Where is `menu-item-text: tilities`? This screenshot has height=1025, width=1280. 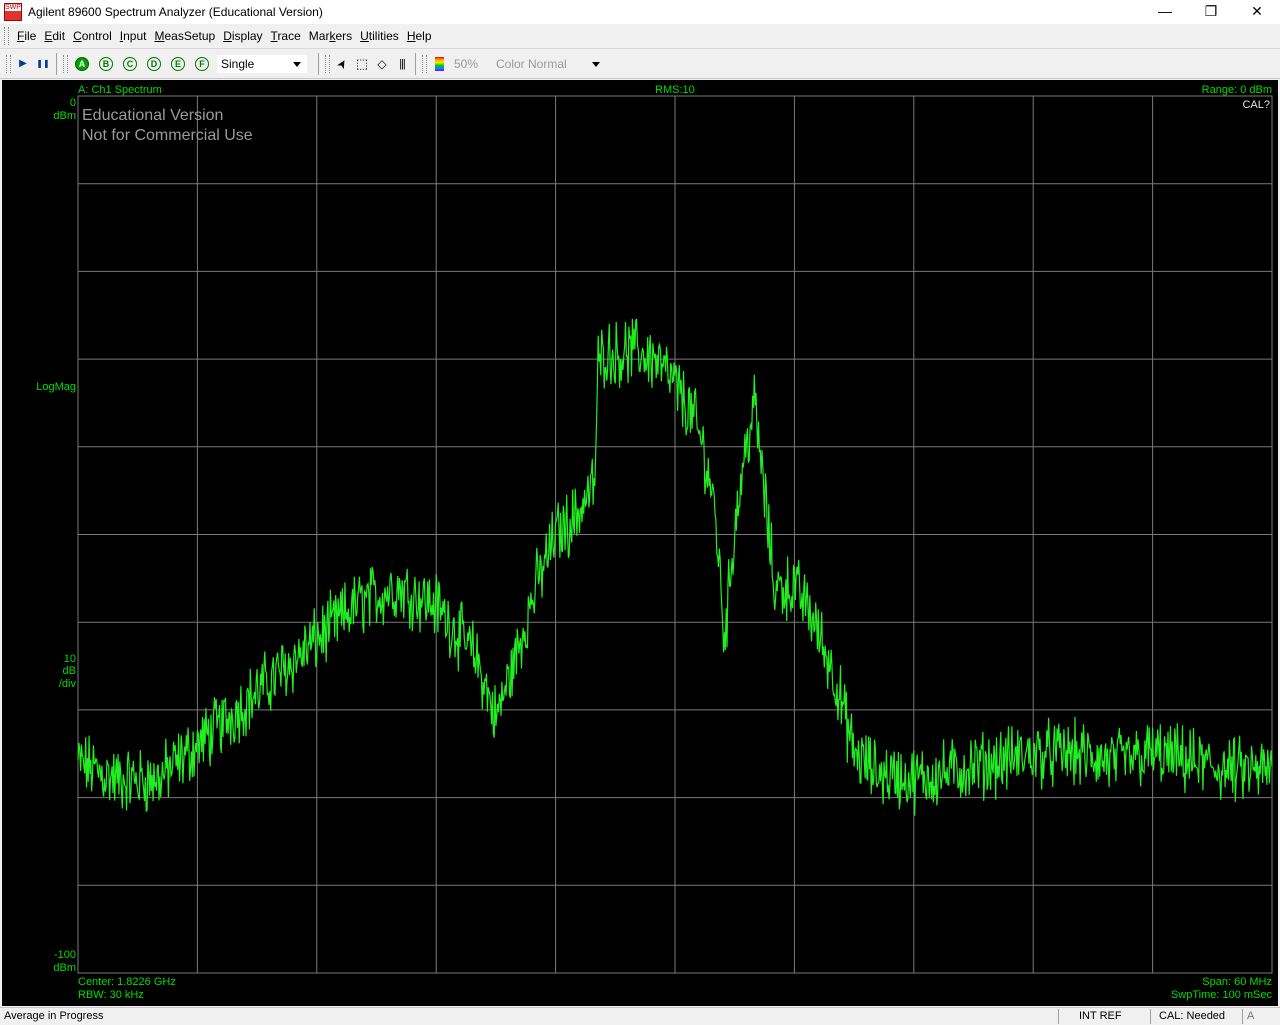 menu-item-text: tilities is located at coordinates (383, 36).